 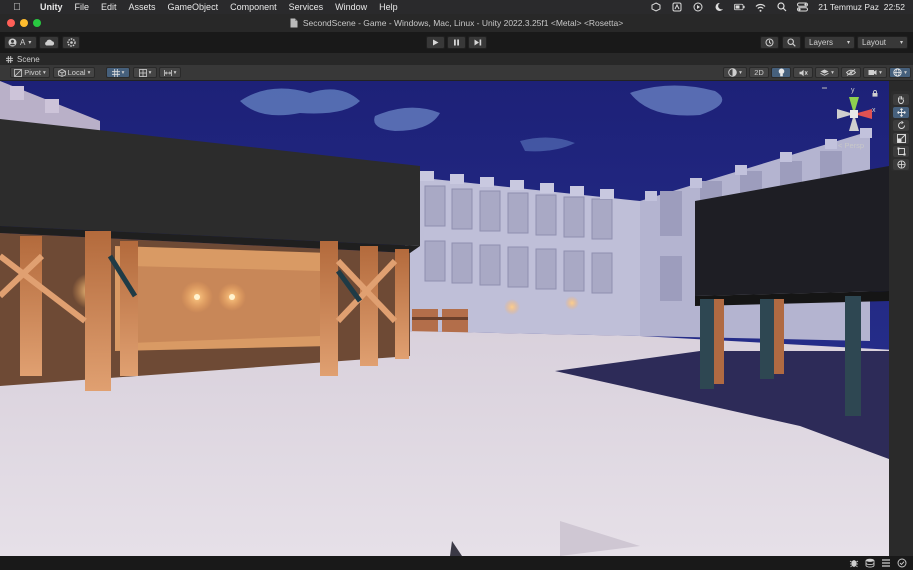 What do you see at coordinates (11, 23) in the screenshot?
I see `close-window-button` at bounding box center [11, 23].